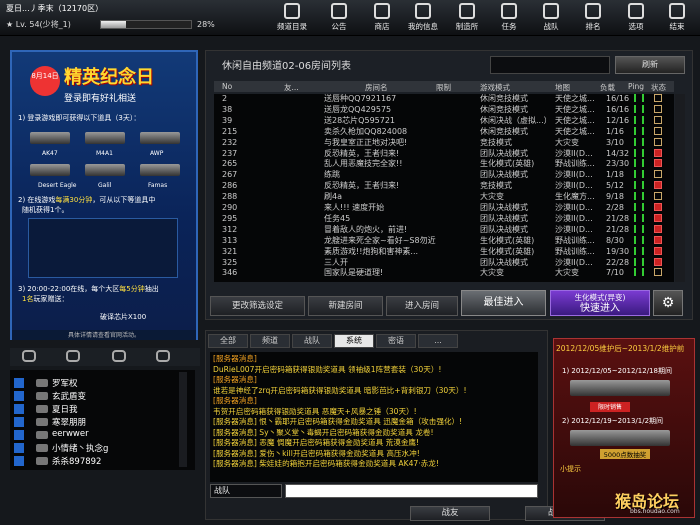 Image resolution: width=700 pixels, height=525 pixels. What do you see at coordinates (444, 262) in the screenshot?
I see `table-row: 325 三人开 团队决战模式 沙漠II(D... 22/28` at bounding box center [444, 262].